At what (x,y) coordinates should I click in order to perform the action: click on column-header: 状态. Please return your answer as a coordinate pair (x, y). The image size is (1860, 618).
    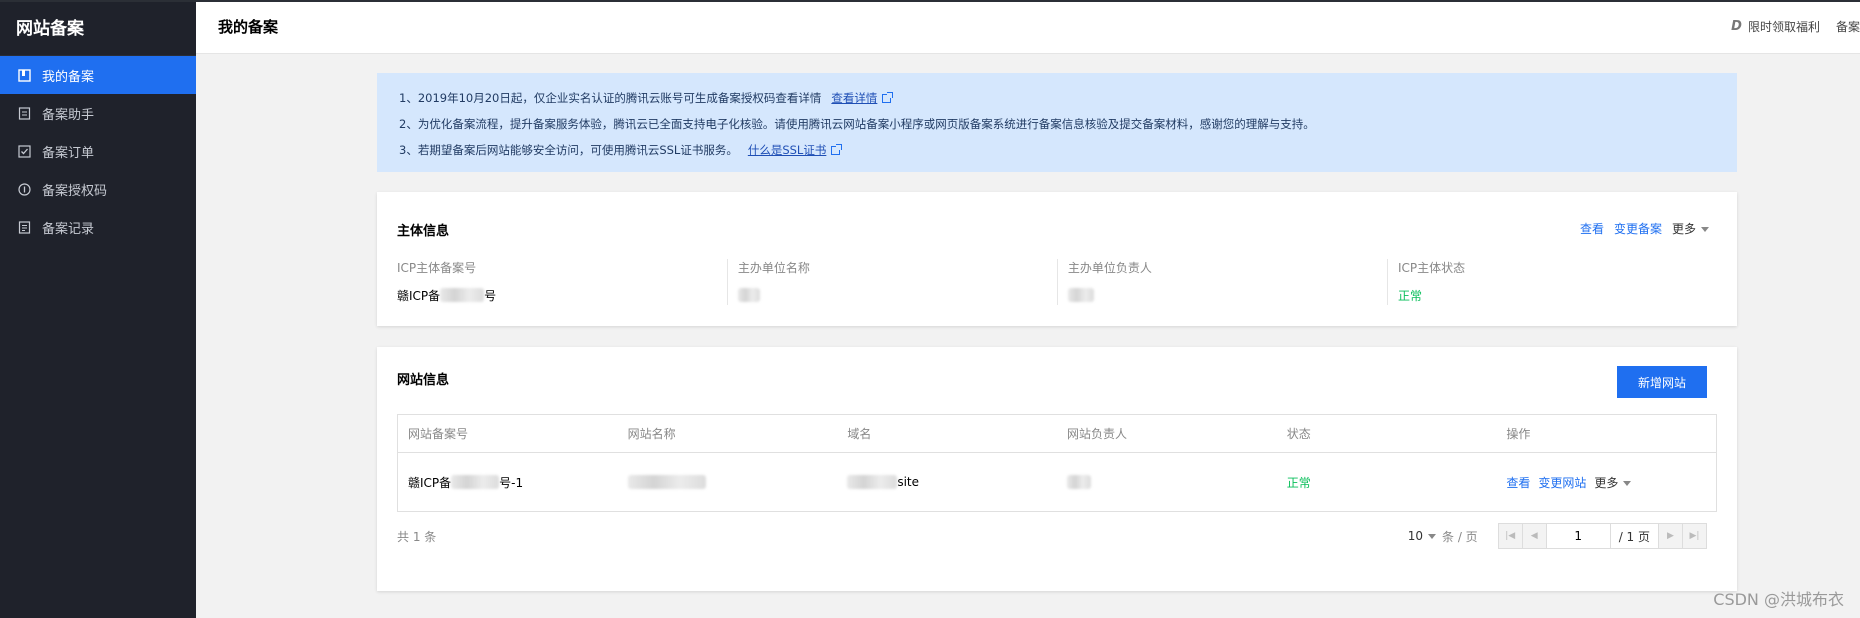
    Looking at the image, I should click on (1298, 434).